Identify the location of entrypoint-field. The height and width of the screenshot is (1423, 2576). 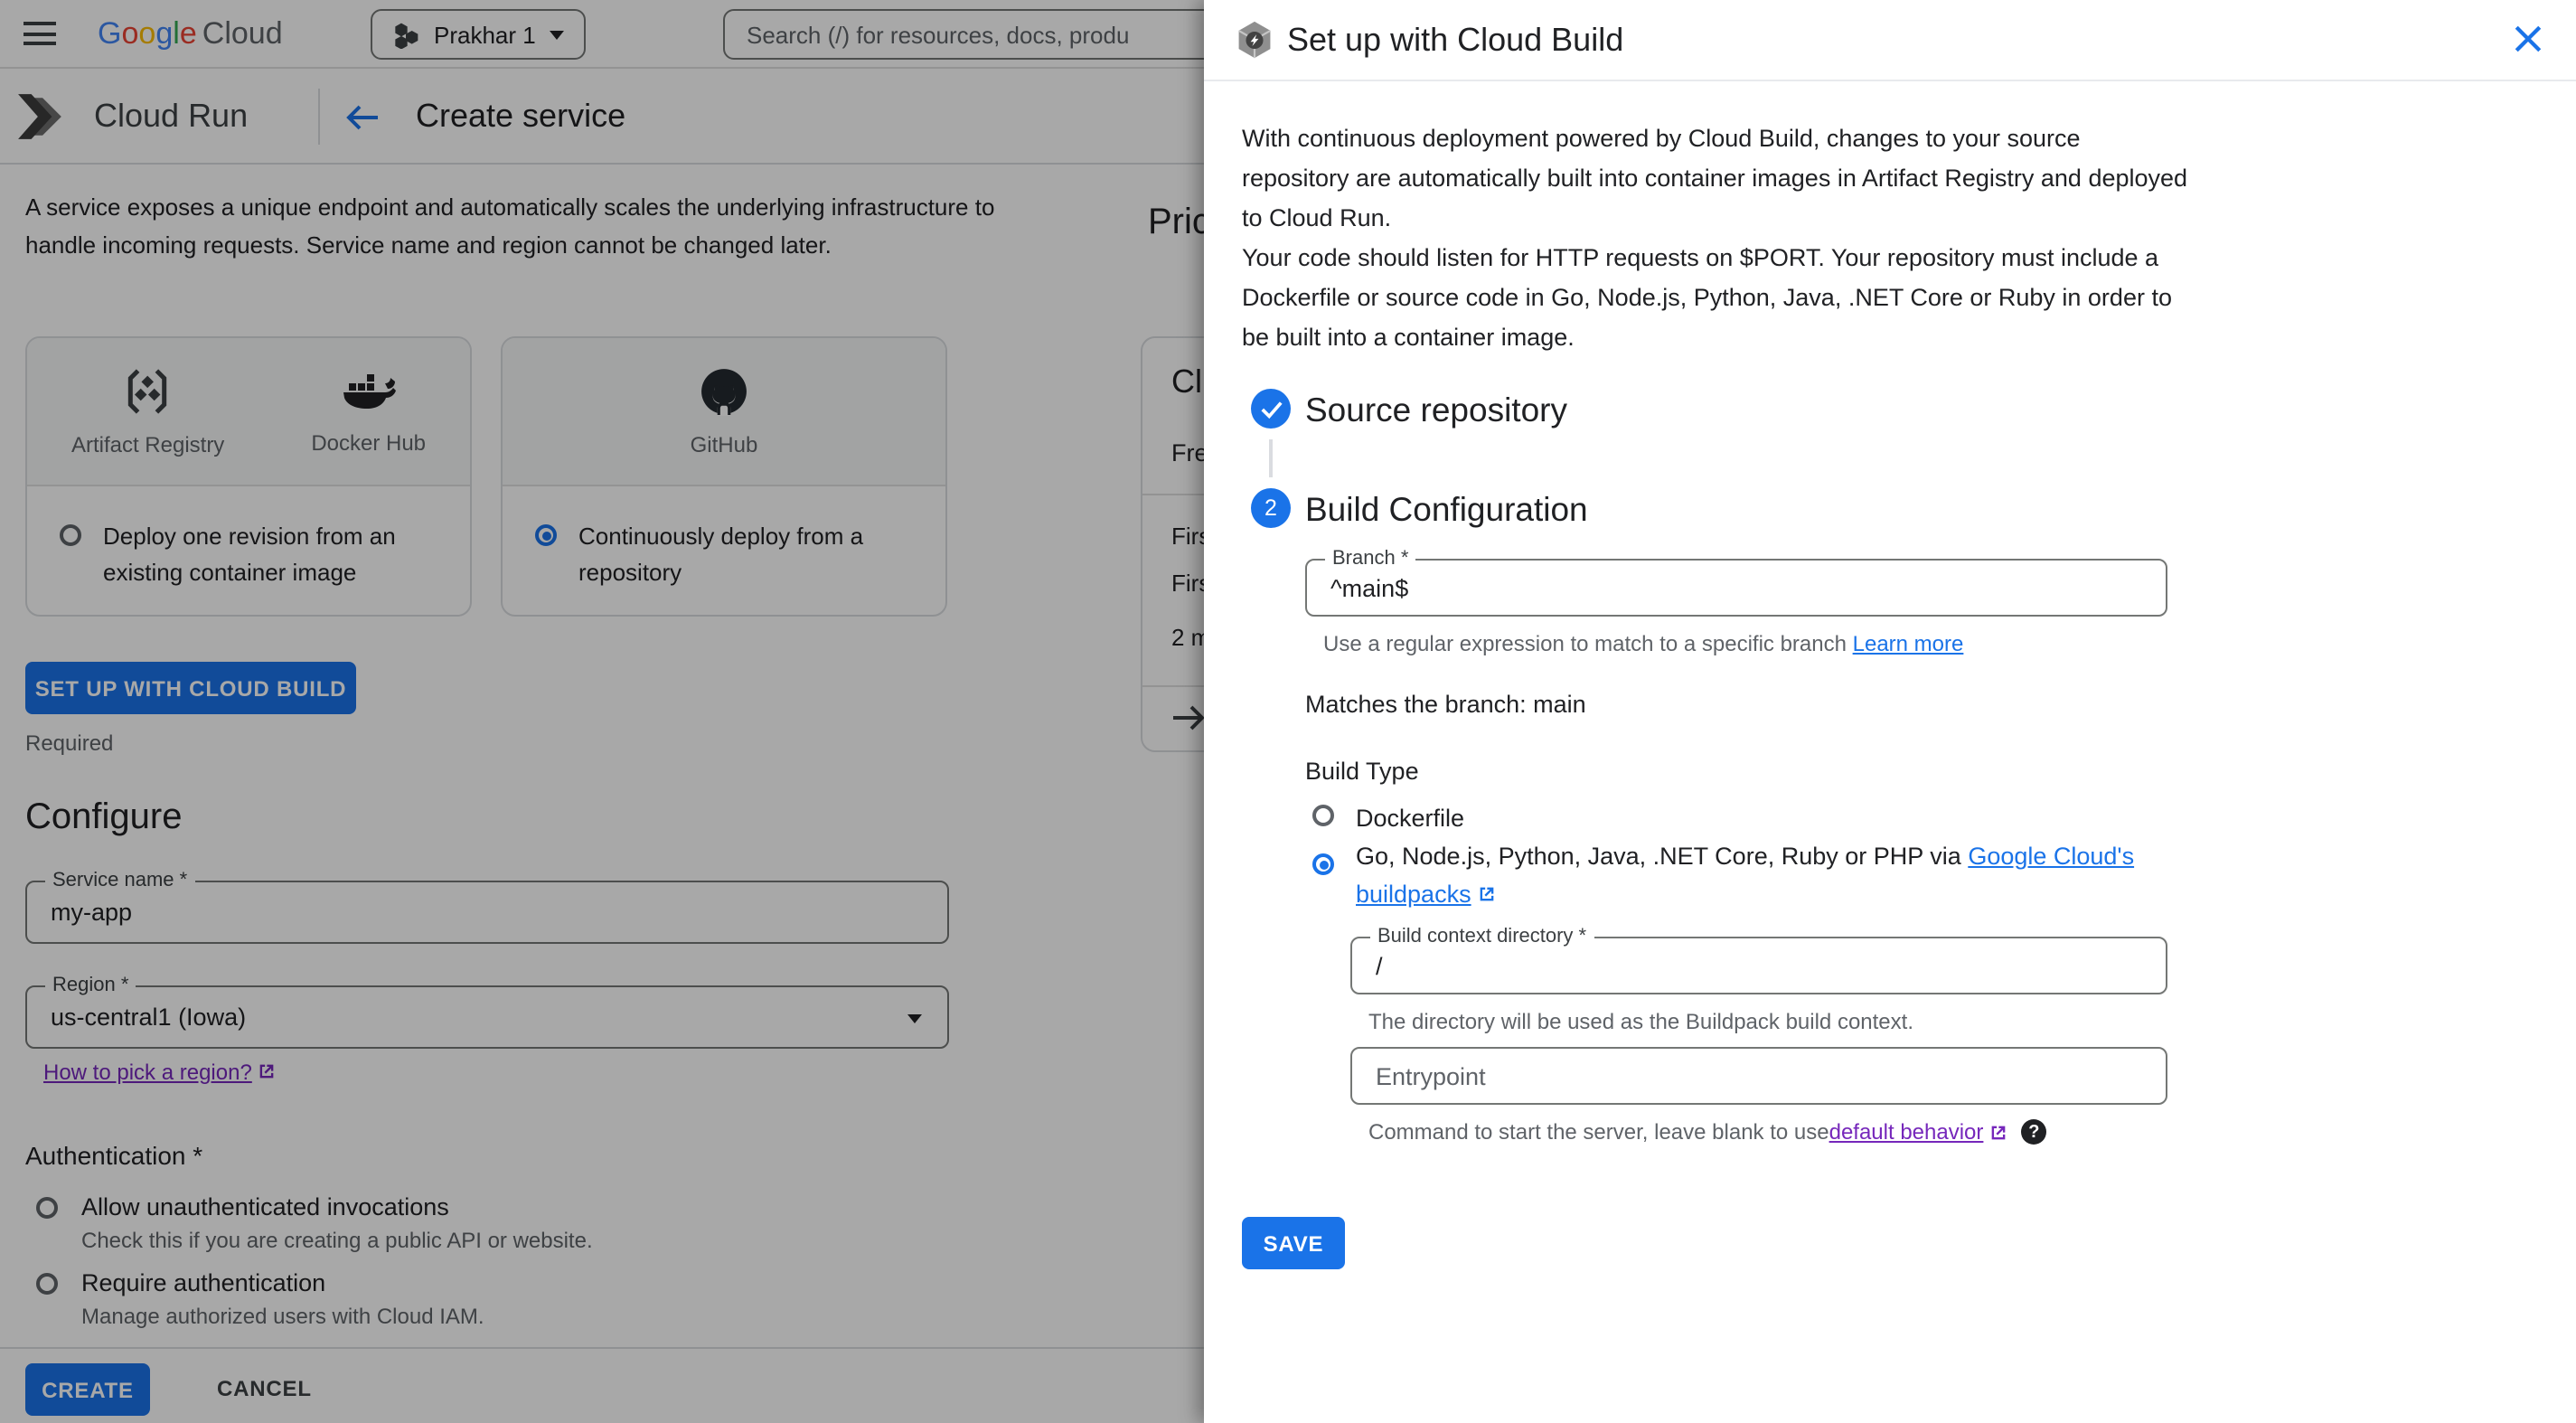
(1759, 1076).